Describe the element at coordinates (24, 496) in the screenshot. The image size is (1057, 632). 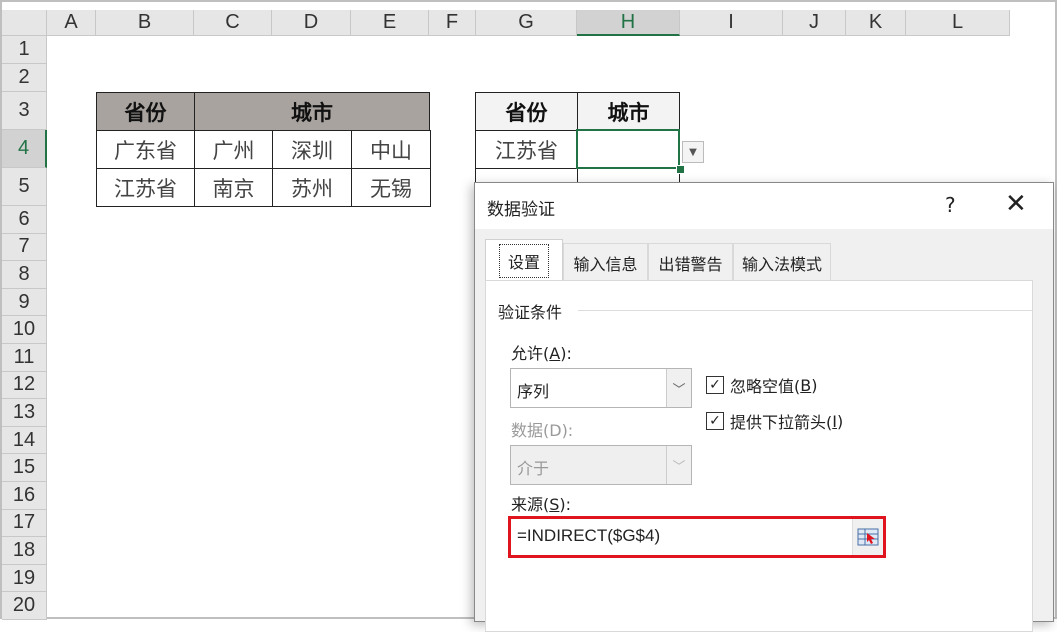
I see `row-header-16: 16` at that location.